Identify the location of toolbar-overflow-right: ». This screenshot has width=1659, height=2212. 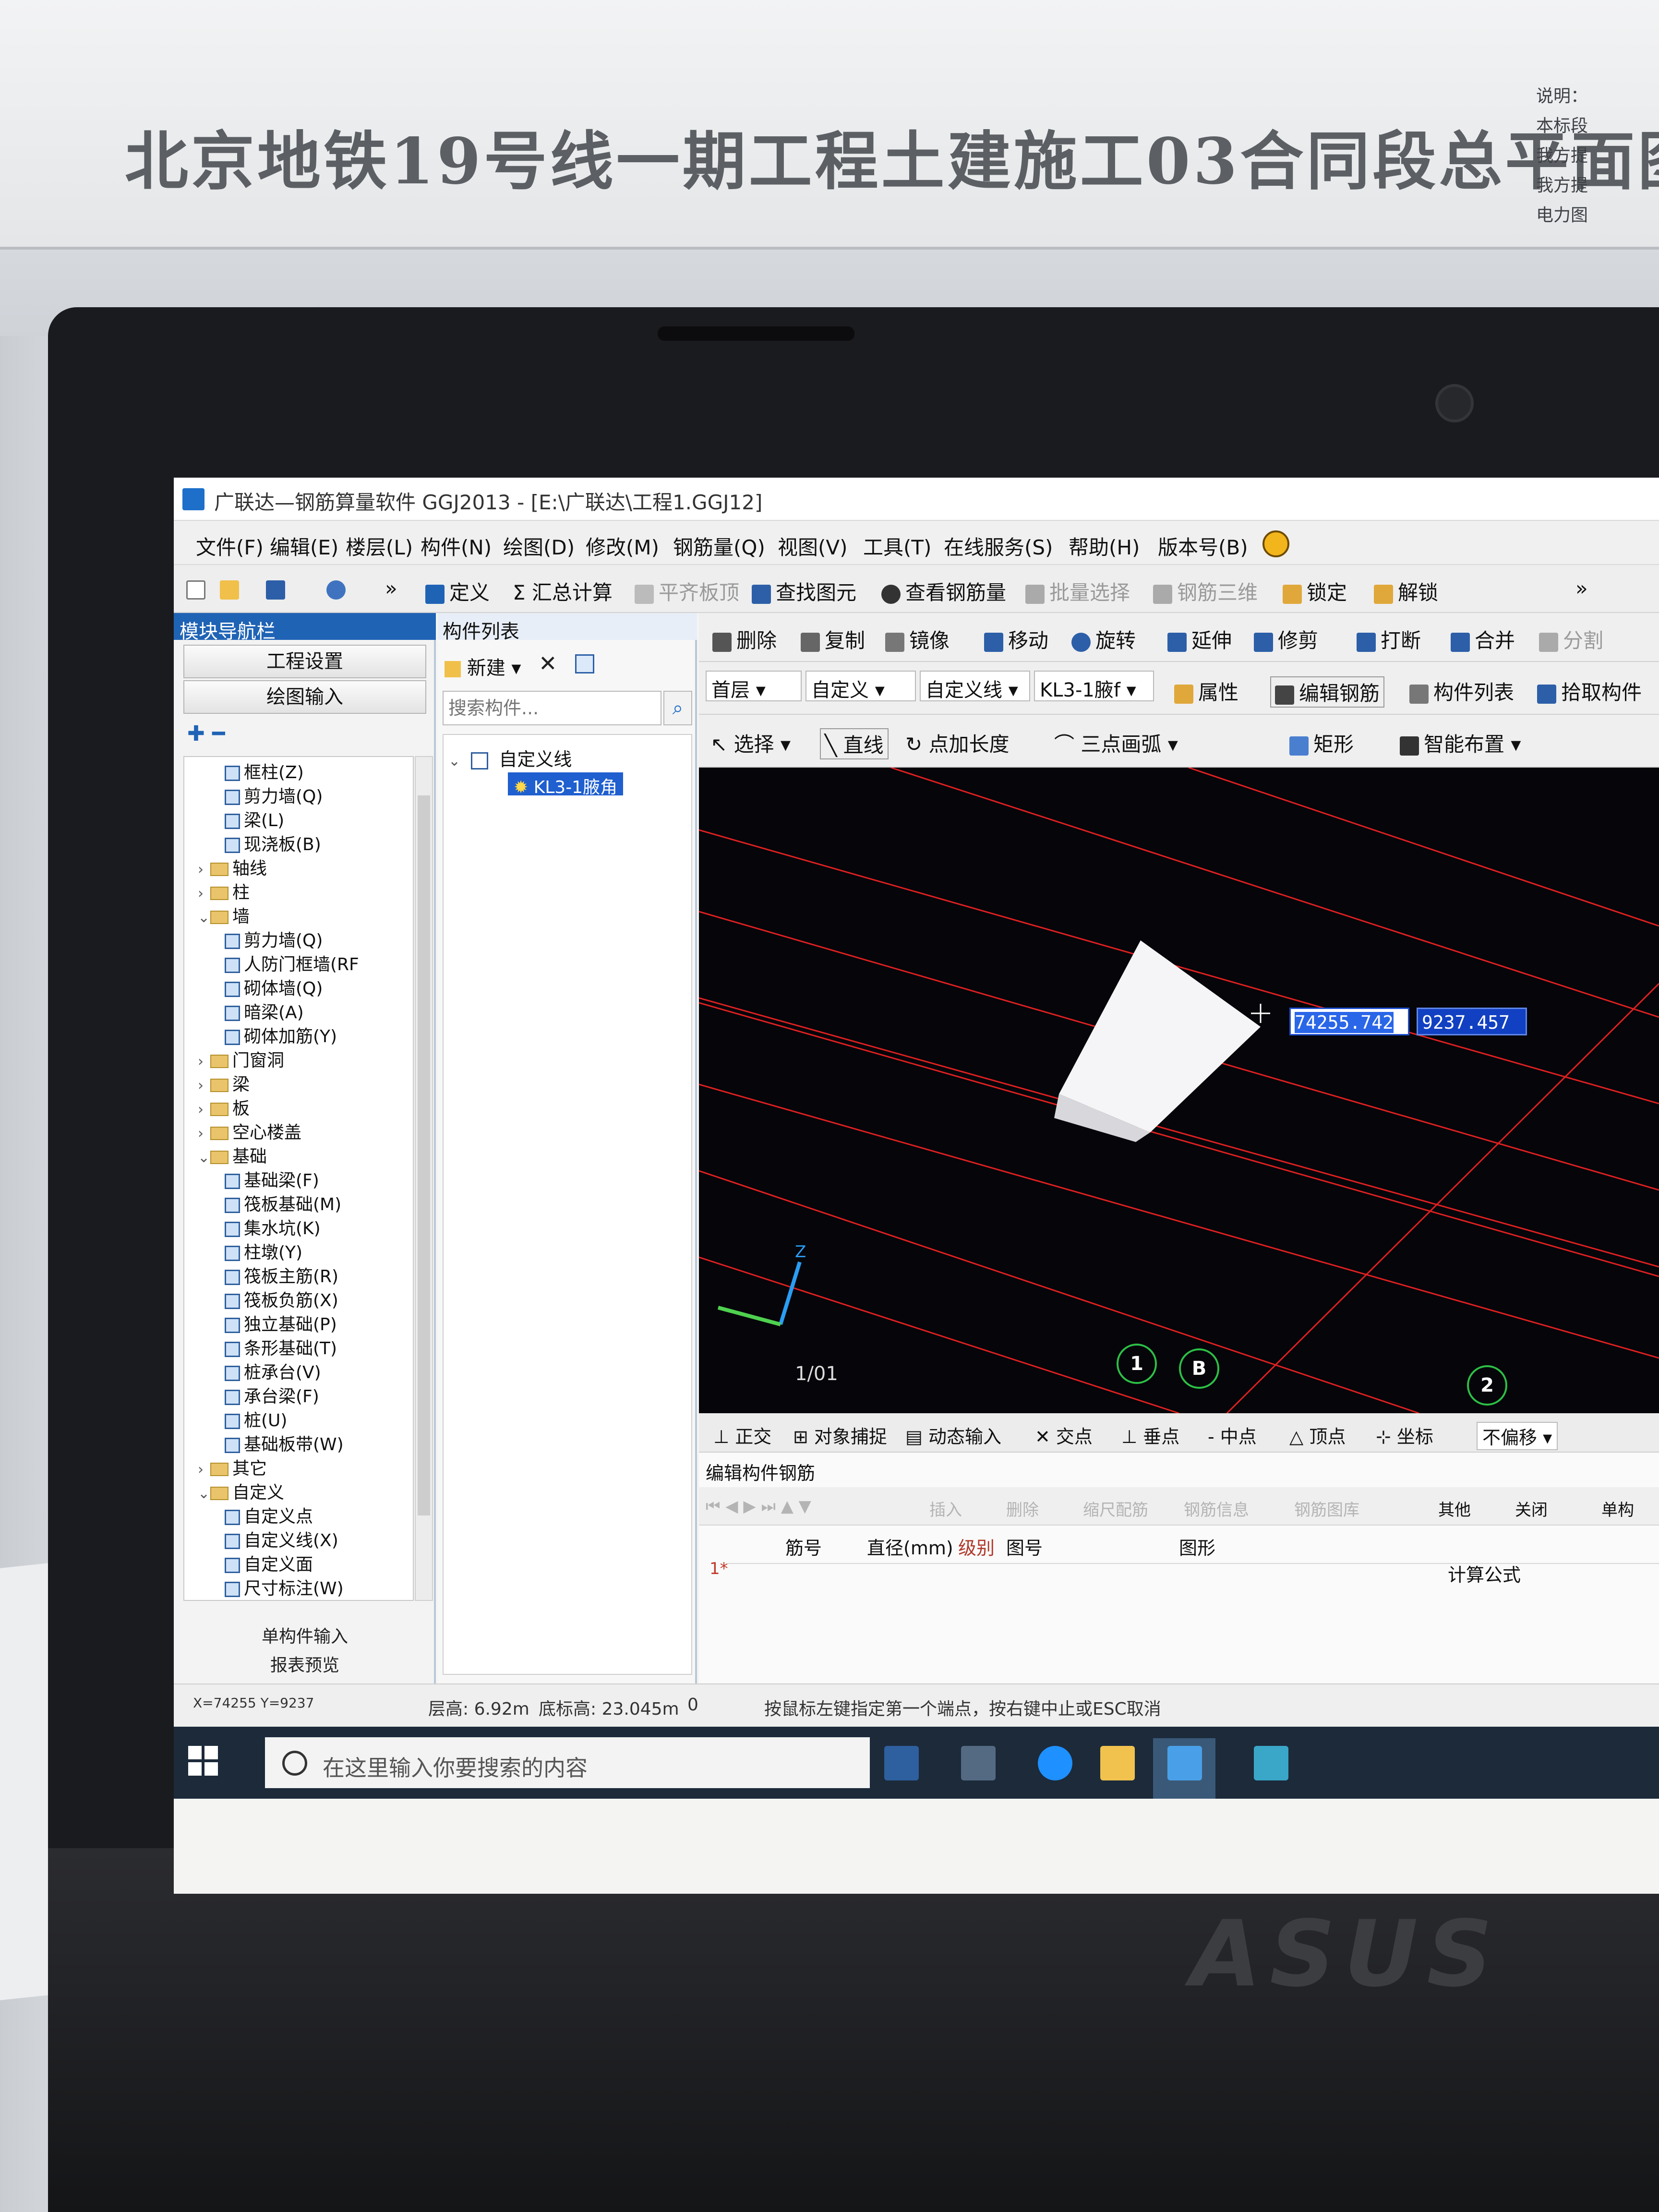
(1582, 588).